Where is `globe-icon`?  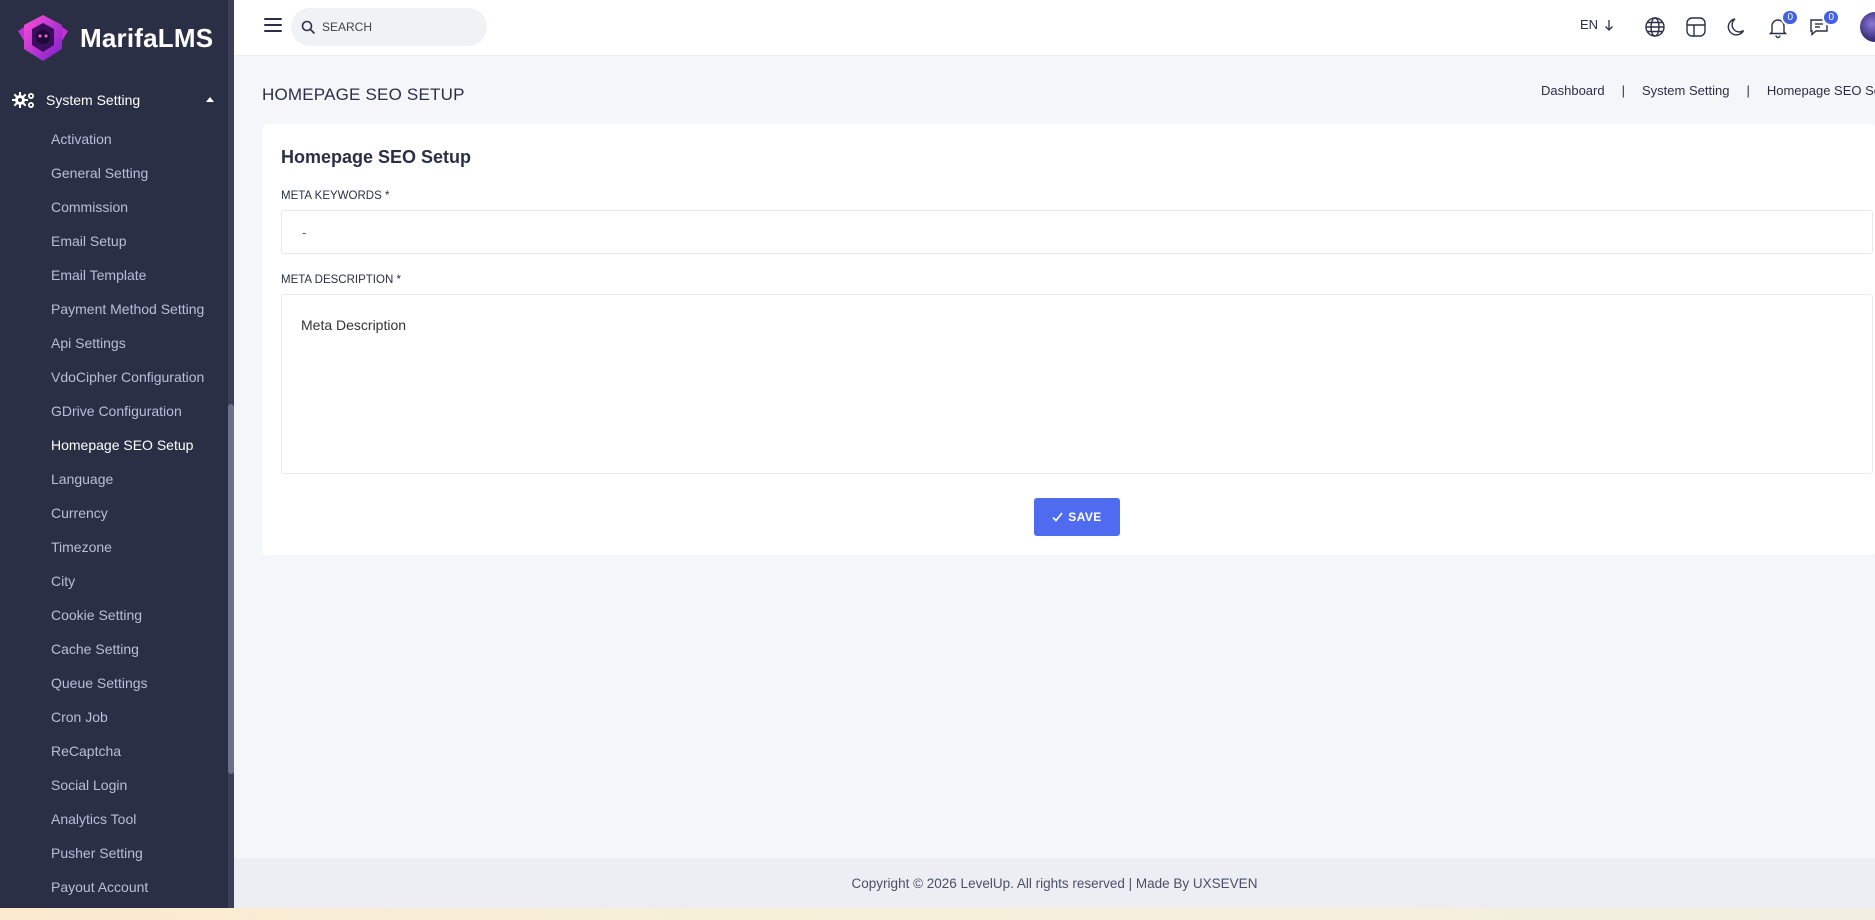
globe-icon is located at coordinates (1655, 27).